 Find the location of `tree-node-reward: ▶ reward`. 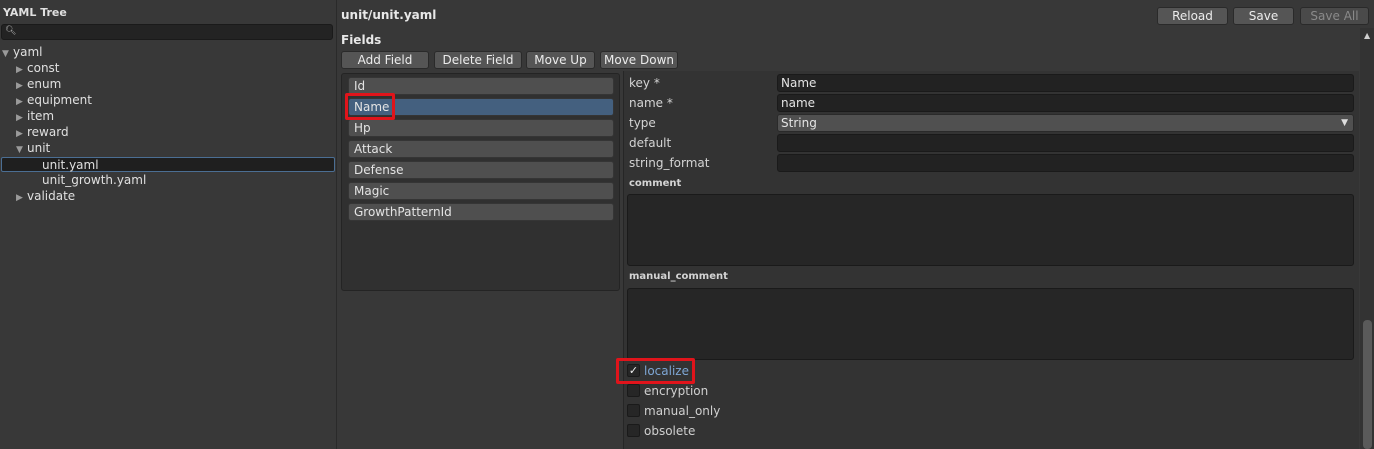

tree-node-reward: ▶ reward is located at coordinates (42, 132).